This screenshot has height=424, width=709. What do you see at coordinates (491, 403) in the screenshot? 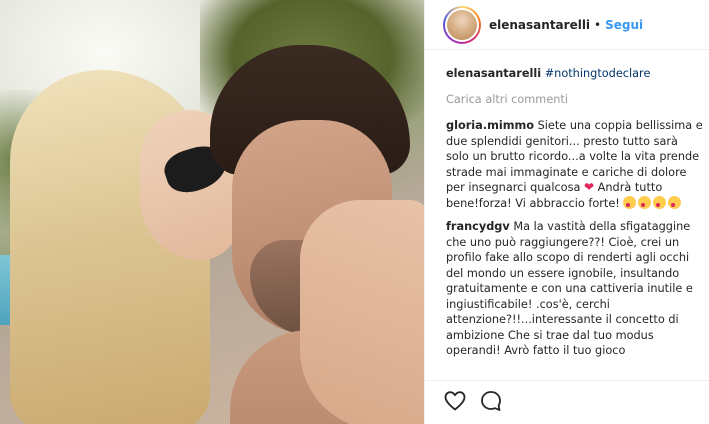
I see `speech-bubble-icon` at bounding box center [491, 403].